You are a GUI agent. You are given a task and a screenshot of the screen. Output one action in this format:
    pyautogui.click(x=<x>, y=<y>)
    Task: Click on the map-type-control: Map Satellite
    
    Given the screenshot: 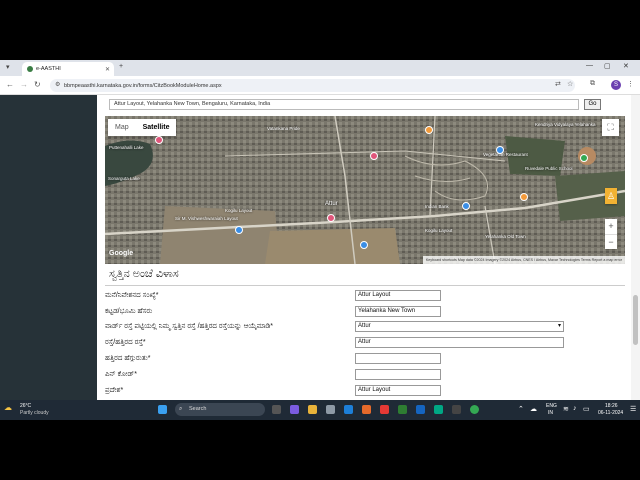 What is the action you would take?
    pyautogui.click(x=142, y=127)
    